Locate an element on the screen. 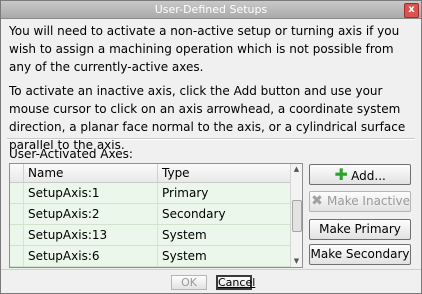 This screenshot has width=422, height=294. row-type: Primary is located at coordinates (185, 193).